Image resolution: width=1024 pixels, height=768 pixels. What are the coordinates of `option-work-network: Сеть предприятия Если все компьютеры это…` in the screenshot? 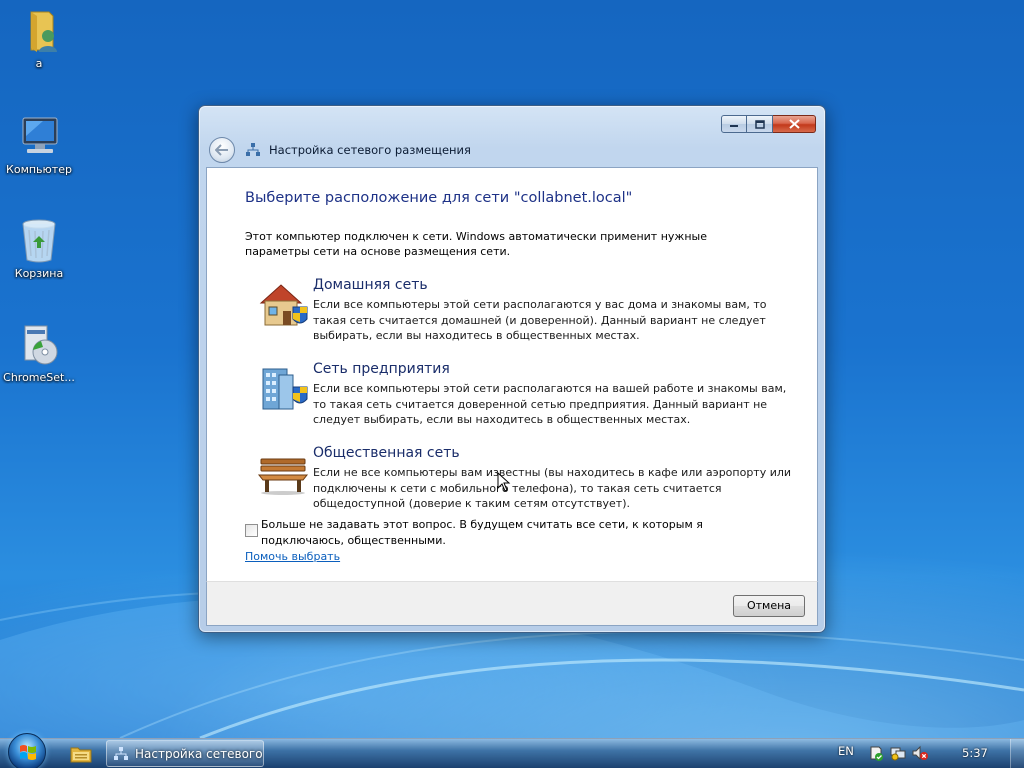 It's located at (527, 395).